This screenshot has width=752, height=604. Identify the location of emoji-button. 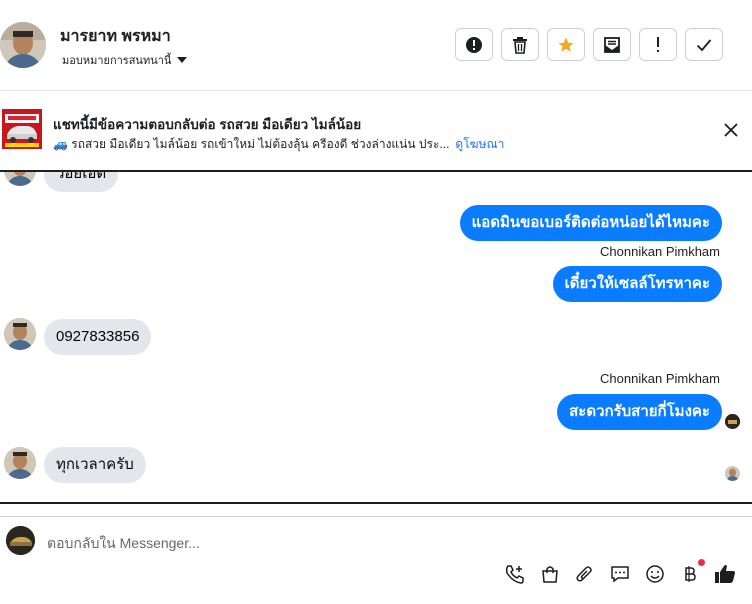
(655, 574).